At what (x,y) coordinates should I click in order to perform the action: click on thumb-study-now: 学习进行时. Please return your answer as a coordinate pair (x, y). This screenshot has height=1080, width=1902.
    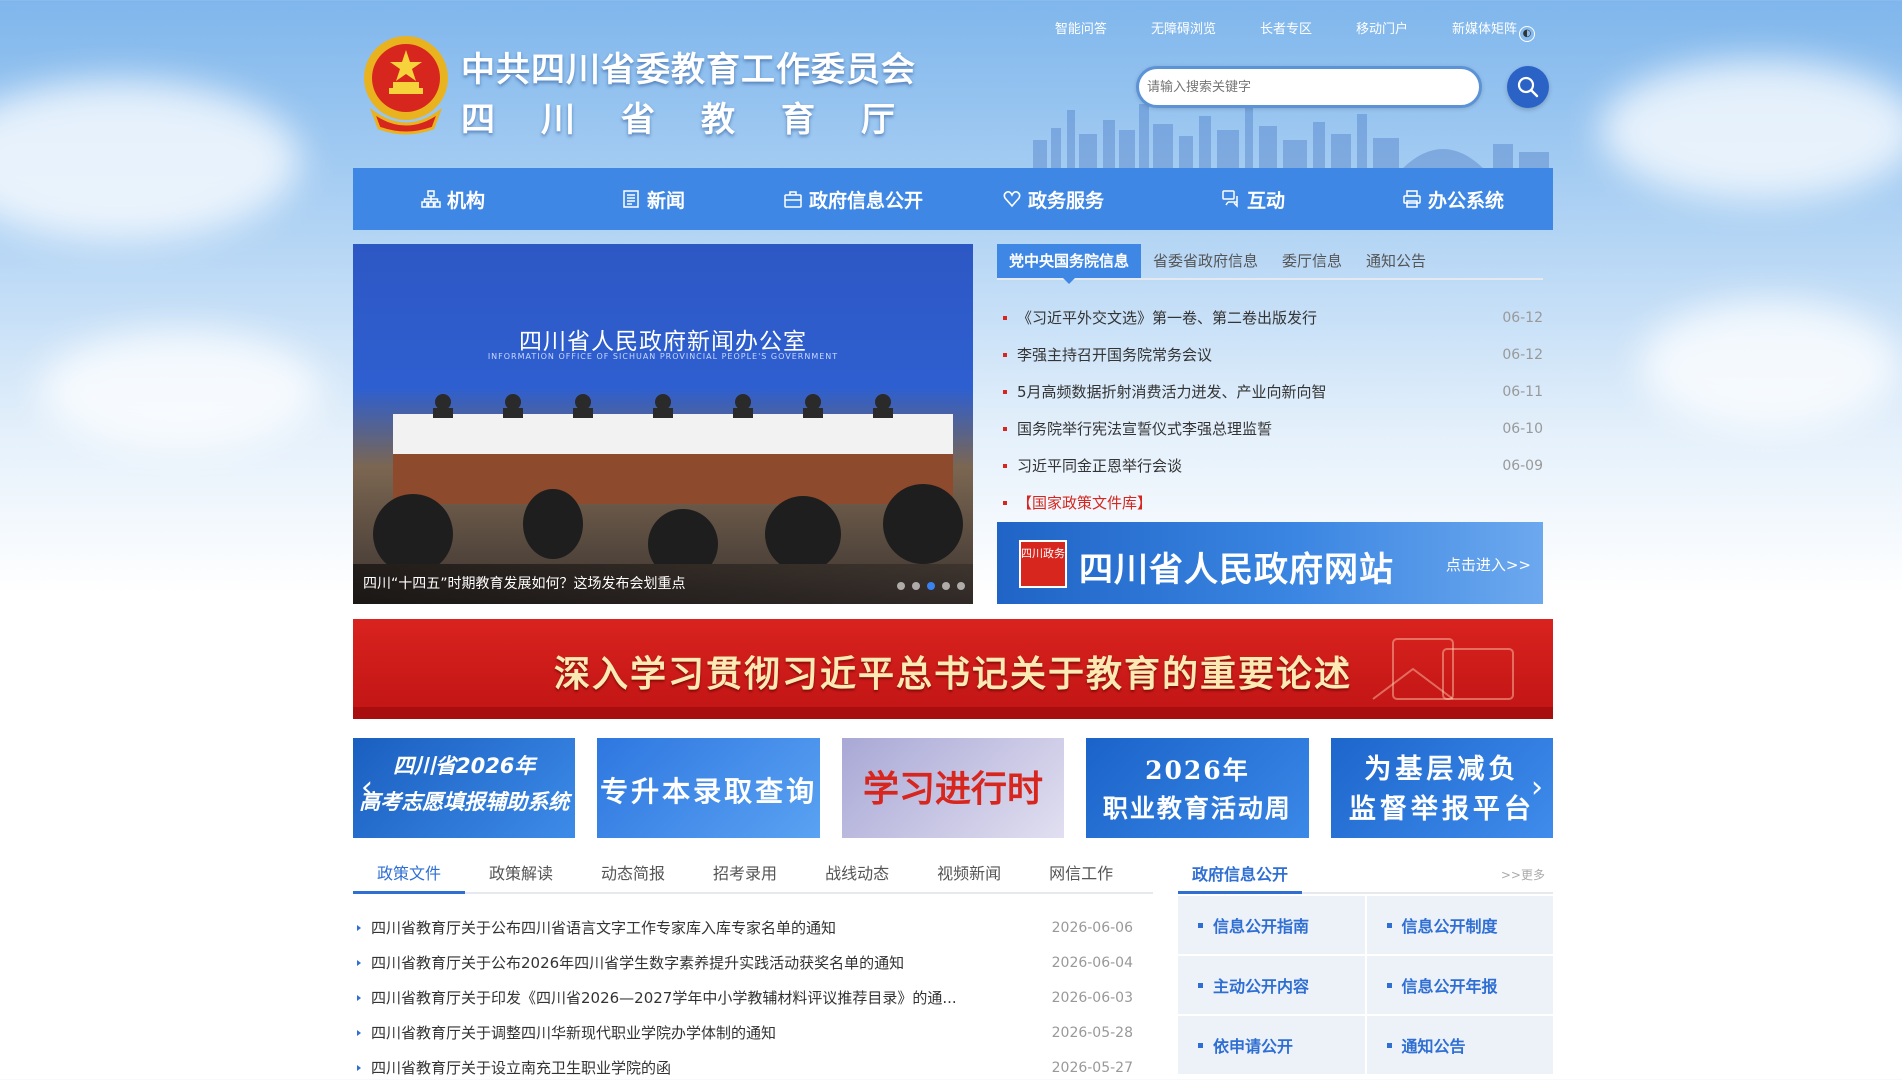
    Looking at the image, I should click on (953, 788).